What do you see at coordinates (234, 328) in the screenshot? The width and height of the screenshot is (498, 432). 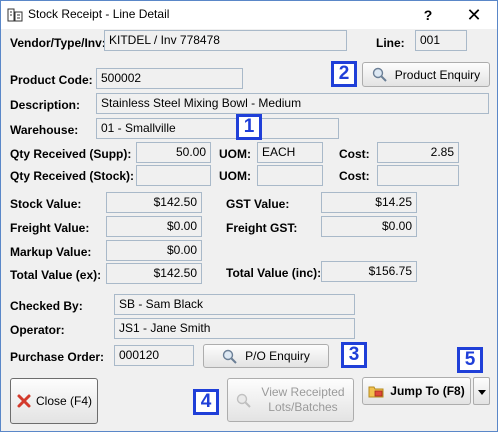 I see `operator-field: JS1 - Jane Smith` at bounding box center [234, 328].